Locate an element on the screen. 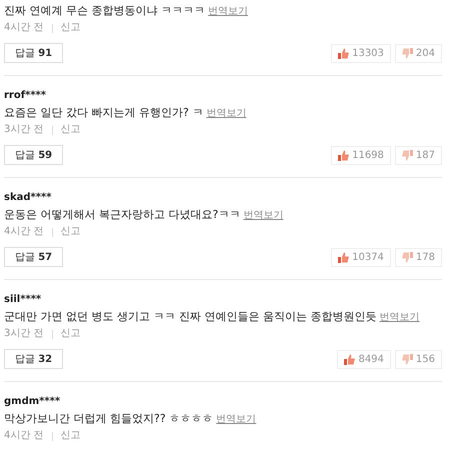 The image size is (460, 450). like-button: 13303 is located at coordinates (361, 53).